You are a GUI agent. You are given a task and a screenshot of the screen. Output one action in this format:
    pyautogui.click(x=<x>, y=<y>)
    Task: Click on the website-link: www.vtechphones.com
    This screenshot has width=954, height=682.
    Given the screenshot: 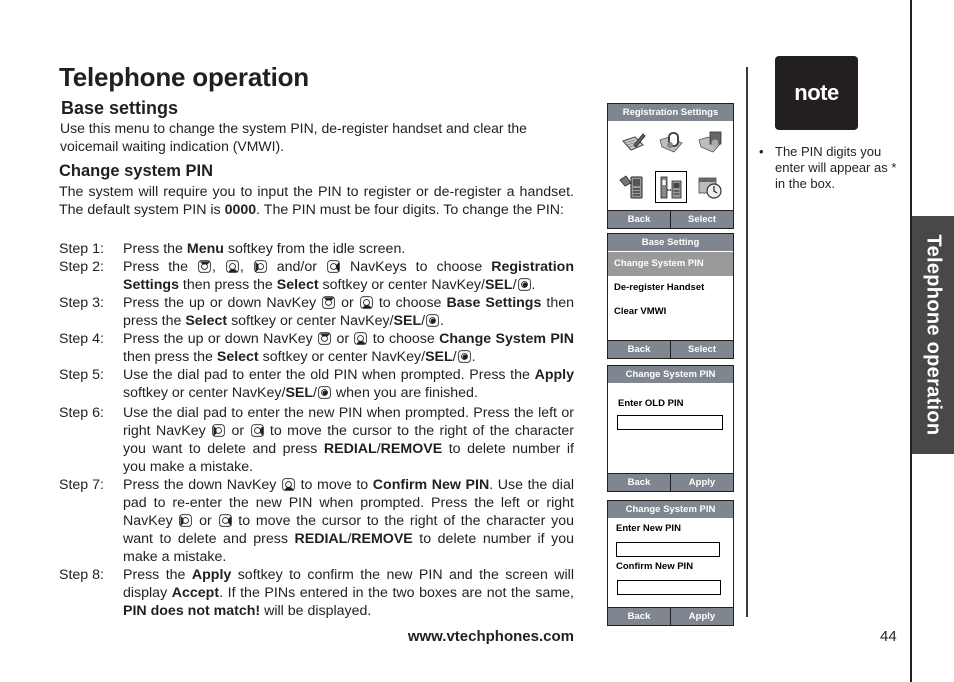 What is the action you would take?
    pyautogui.click(x=491, y=636)
    